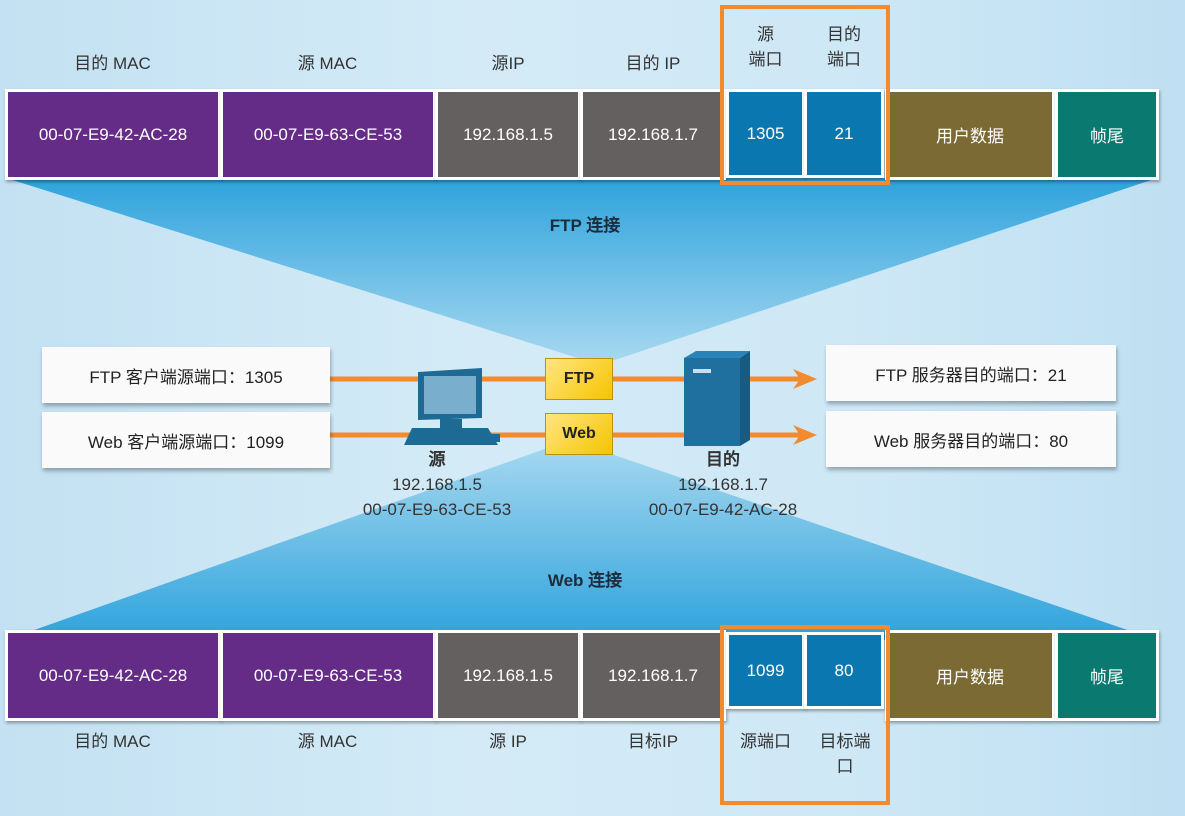  Describe the element at coordinates (717, 398) in the screenshot. I see `server-icon` at that location.